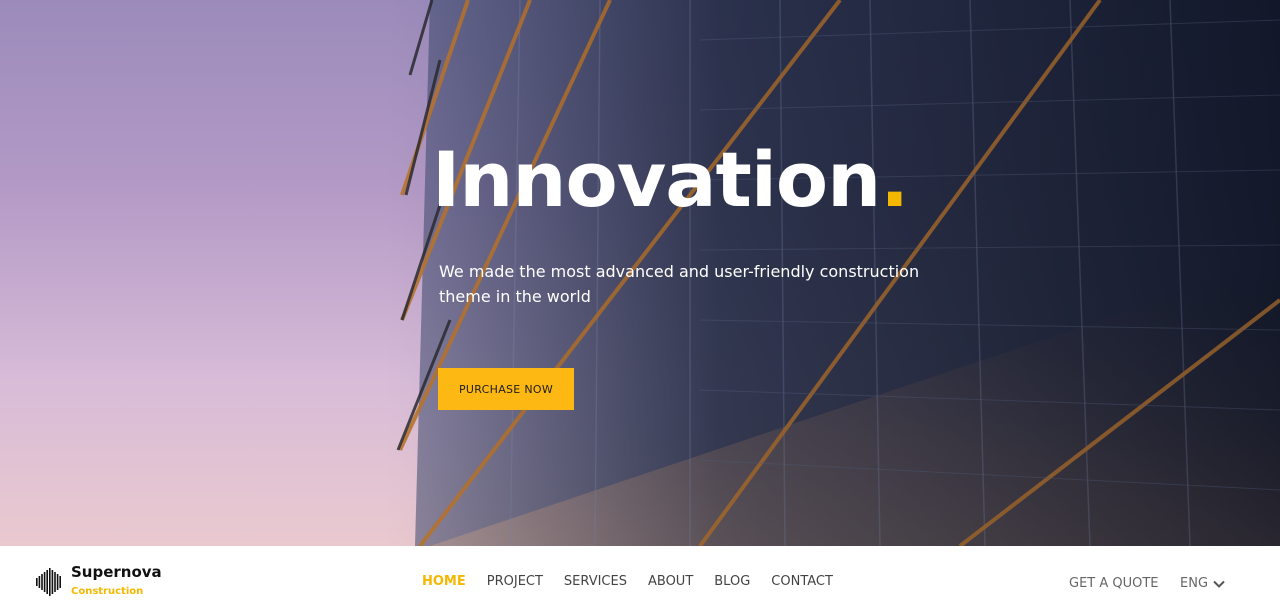 Image resolution: width=1280 pixels, height=612 pixels. What do you see at coordinates (1114, 584) in the screenshot?
I see `get-a-quote-link: GET A QUOTE` at bounding box center [1114, 584].